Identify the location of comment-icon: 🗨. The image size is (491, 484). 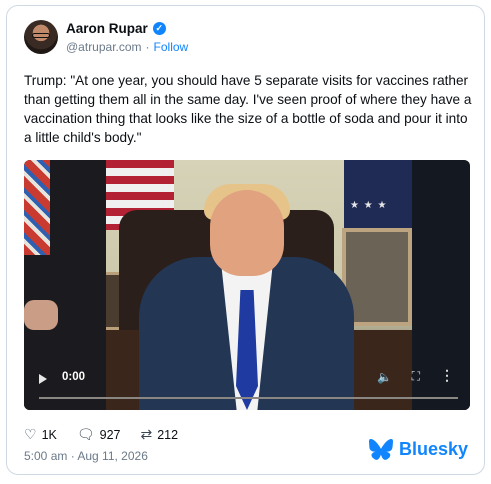
(85, 434).